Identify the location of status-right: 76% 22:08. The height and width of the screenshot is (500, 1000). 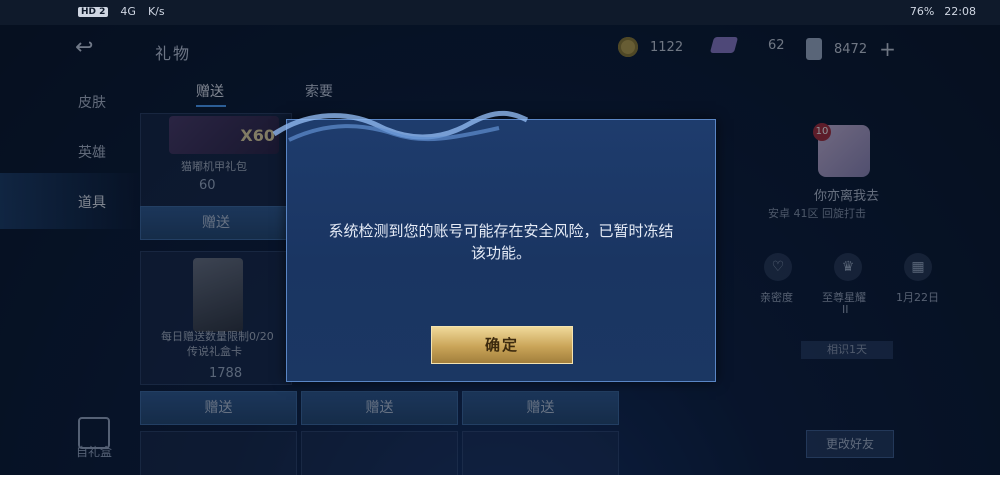
(943, 11).